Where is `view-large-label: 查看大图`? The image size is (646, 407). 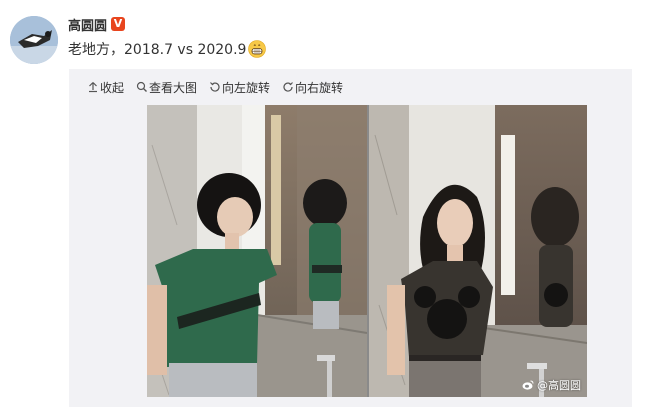 view-large-label: 查看大图 is located at coordinates (173, 87).